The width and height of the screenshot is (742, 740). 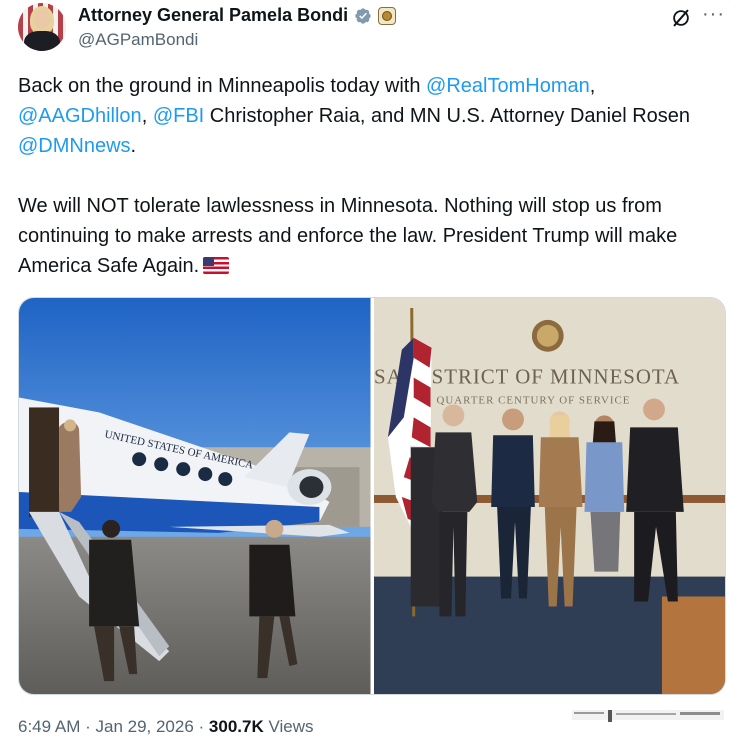 What do you see at coordinates (713, 14) in the screenshot?
I see `more-options-icon: ···` at bounding box center [713, 14].